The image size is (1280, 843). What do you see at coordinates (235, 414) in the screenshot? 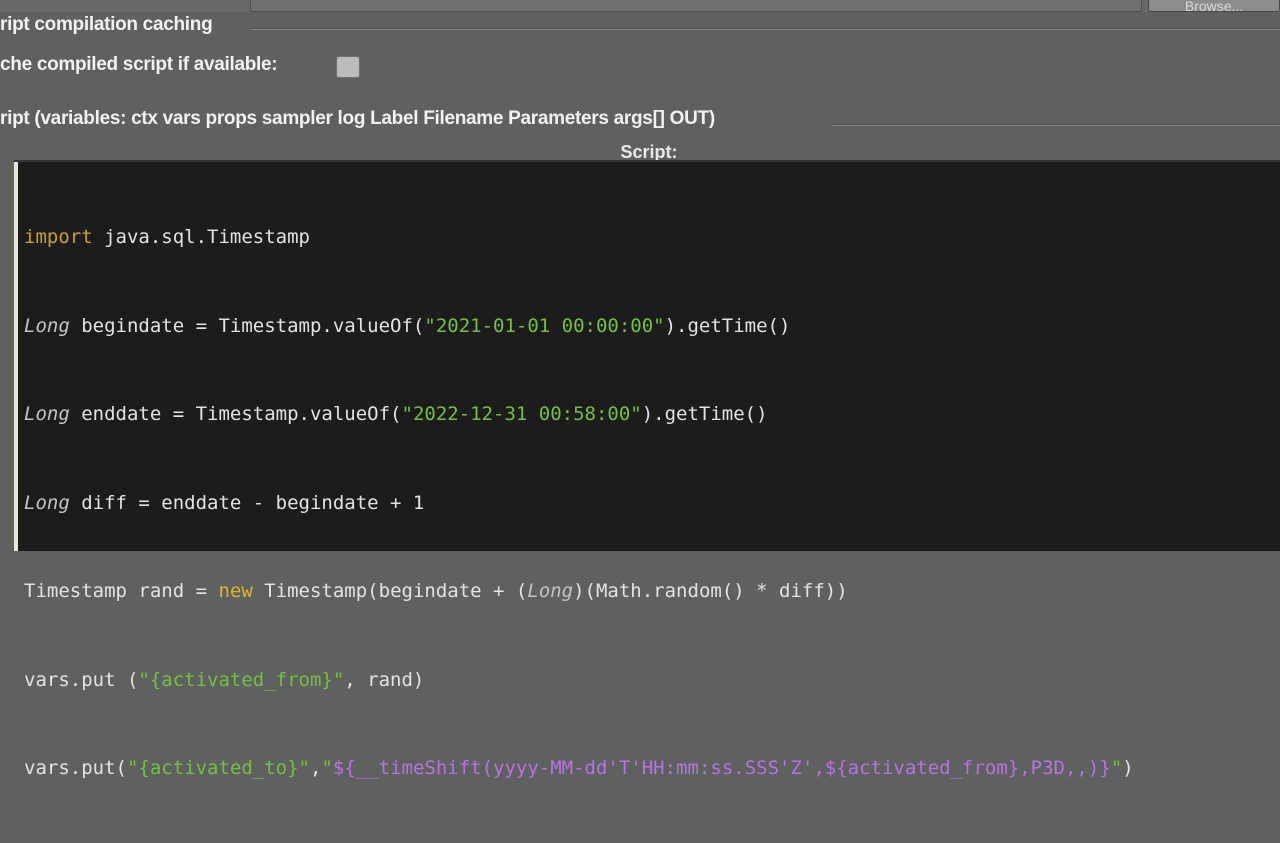
I see `code-token: enddate = Timestamp.valueOf(` at bounding box center [235, 414].